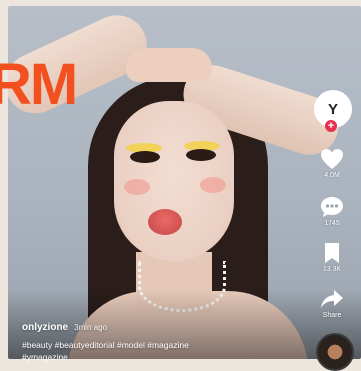 This screenshot has width=361, height=371. Describe the element at coordinates (332, 269) in the screenshot. I see `save-count: 13.3K` at that location.